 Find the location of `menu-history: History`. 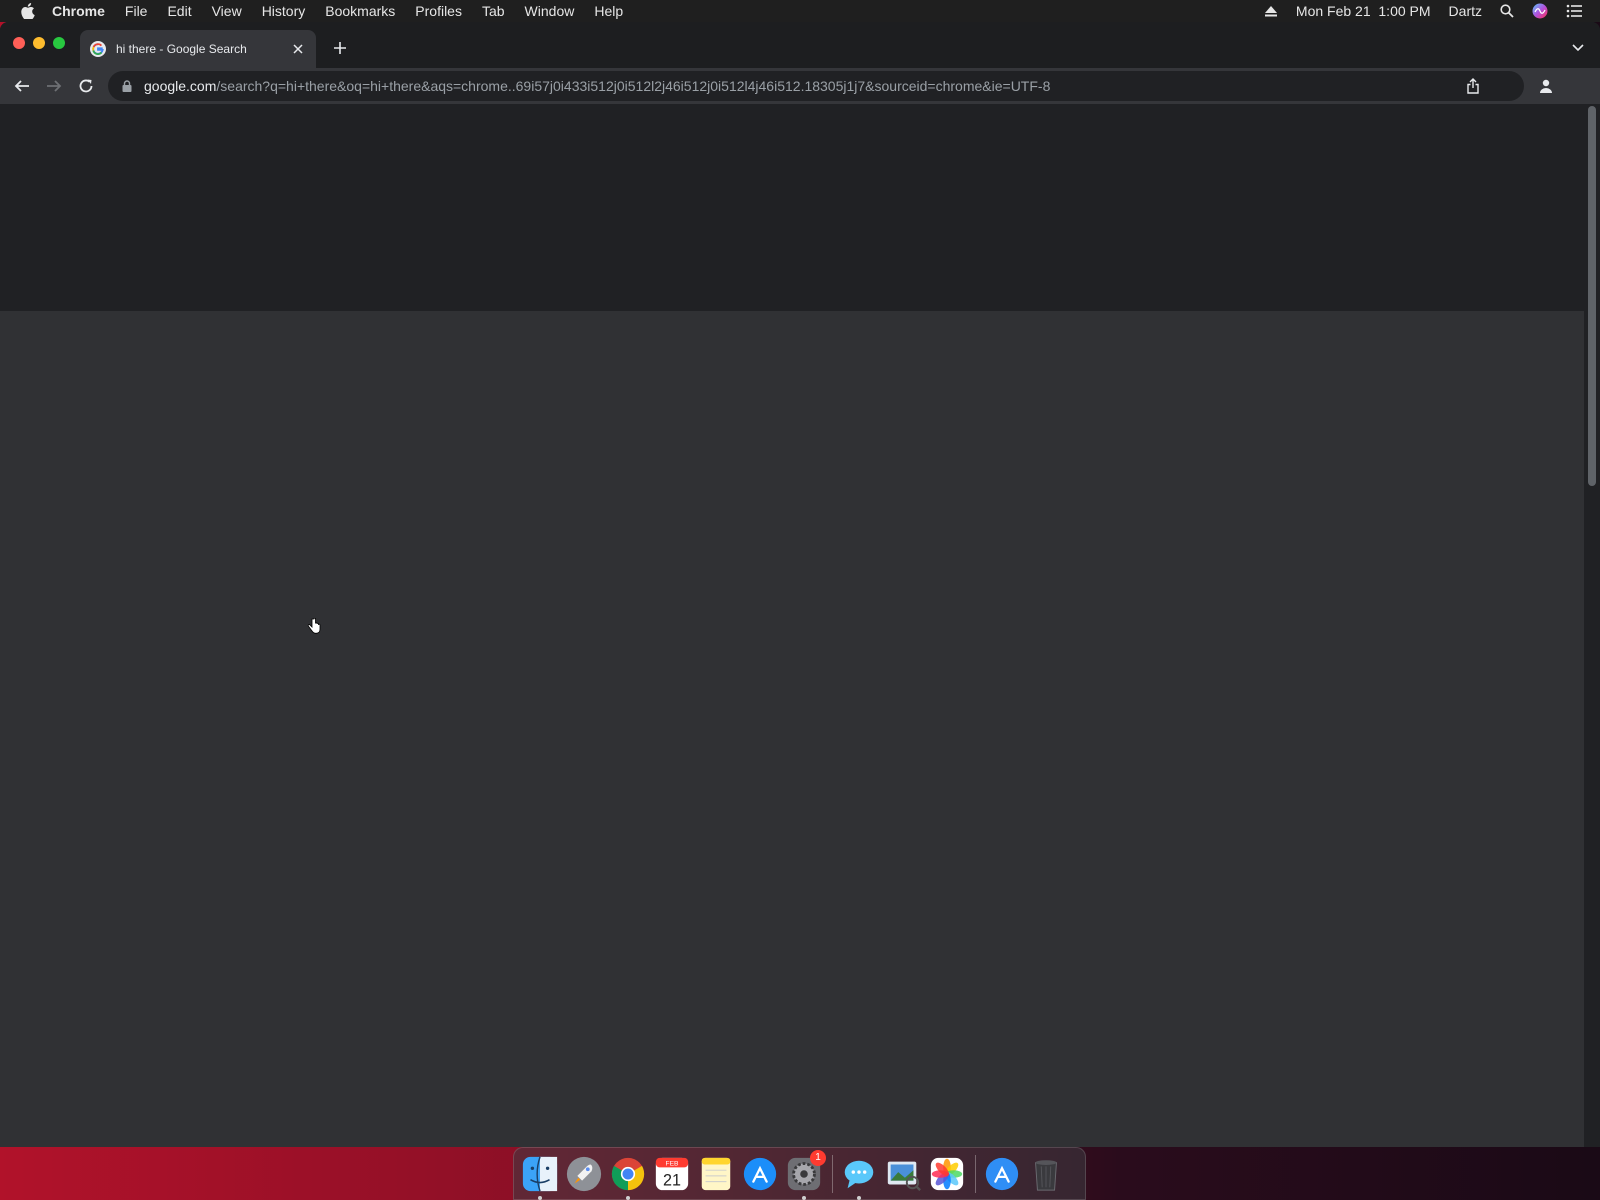

menu-history: History is located at coordinates (284, 11).